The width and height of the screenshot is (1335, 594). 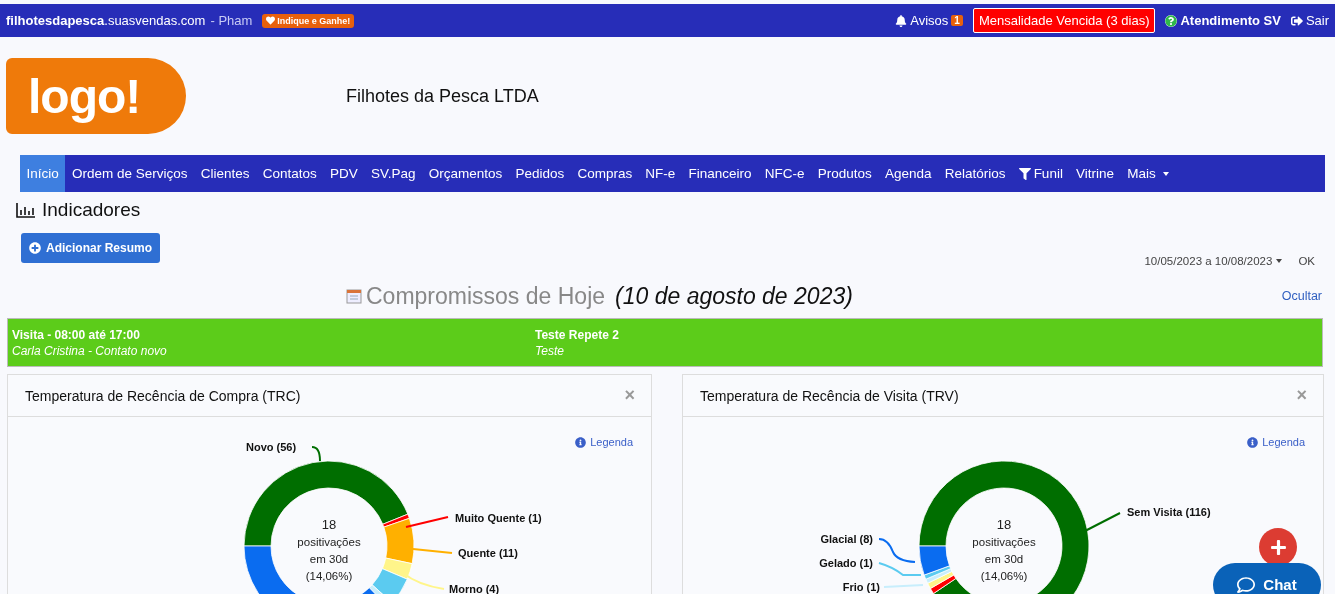 I want to click on slice-label: Glacial (8), so click(x=846, y=539).